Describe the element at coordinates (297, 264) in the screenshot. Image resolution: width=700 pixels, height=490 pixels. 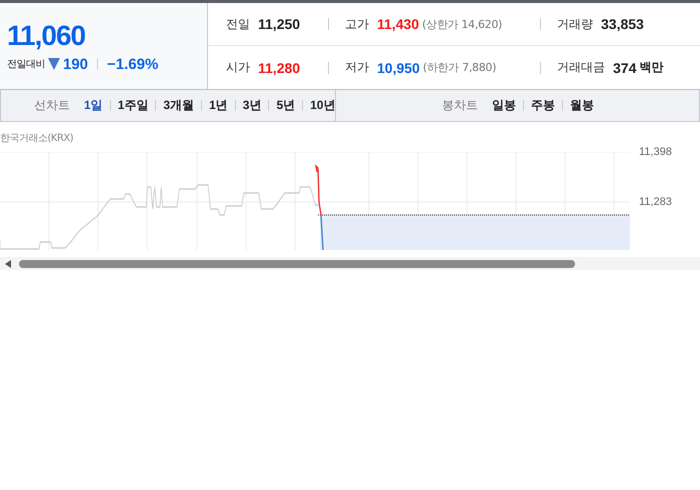
I see `scrollbar-thumb` at that location.